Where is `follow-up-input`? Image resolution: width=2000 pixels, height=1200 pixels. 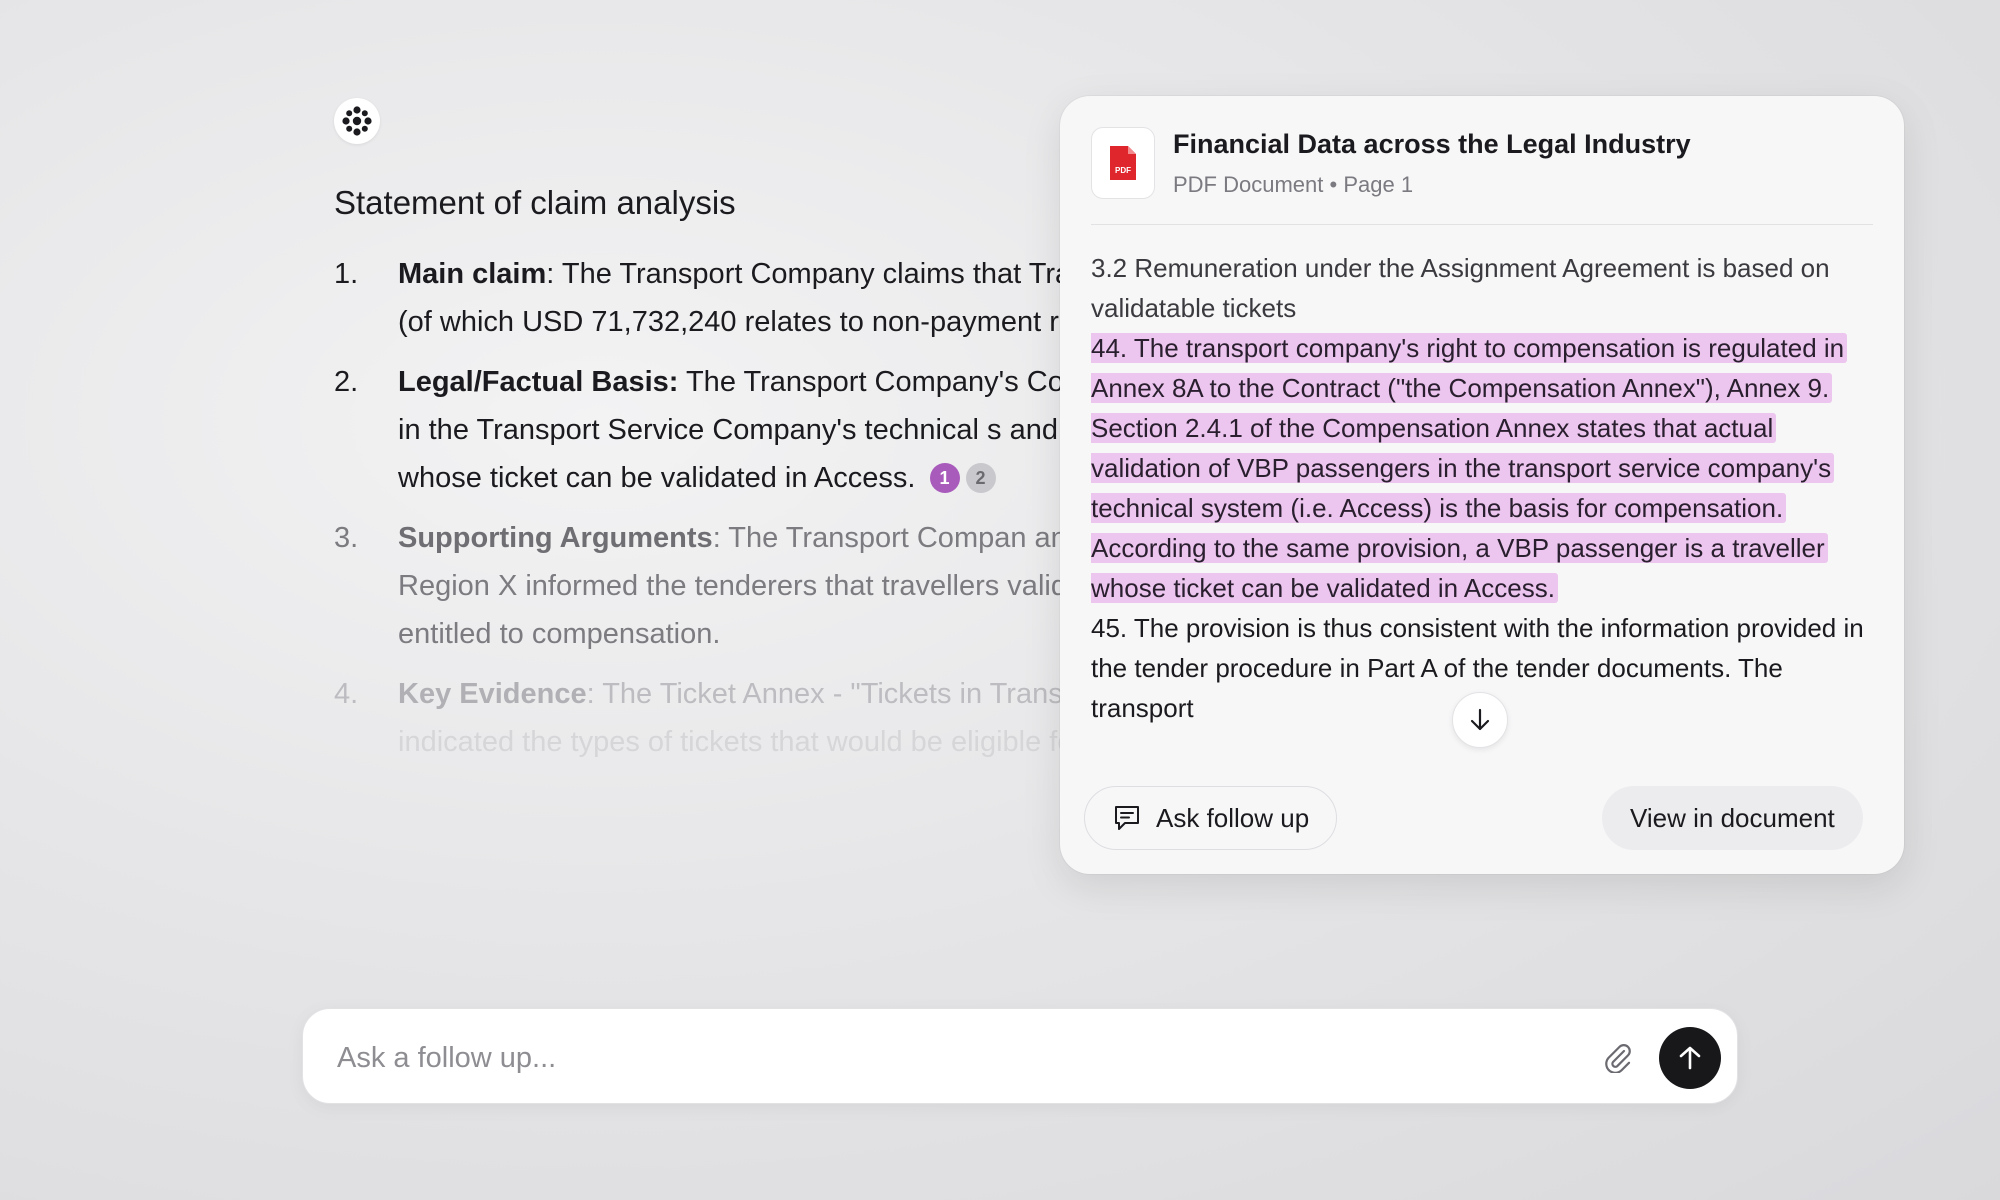 follow-up-input is located at coordinates (947, 1058).